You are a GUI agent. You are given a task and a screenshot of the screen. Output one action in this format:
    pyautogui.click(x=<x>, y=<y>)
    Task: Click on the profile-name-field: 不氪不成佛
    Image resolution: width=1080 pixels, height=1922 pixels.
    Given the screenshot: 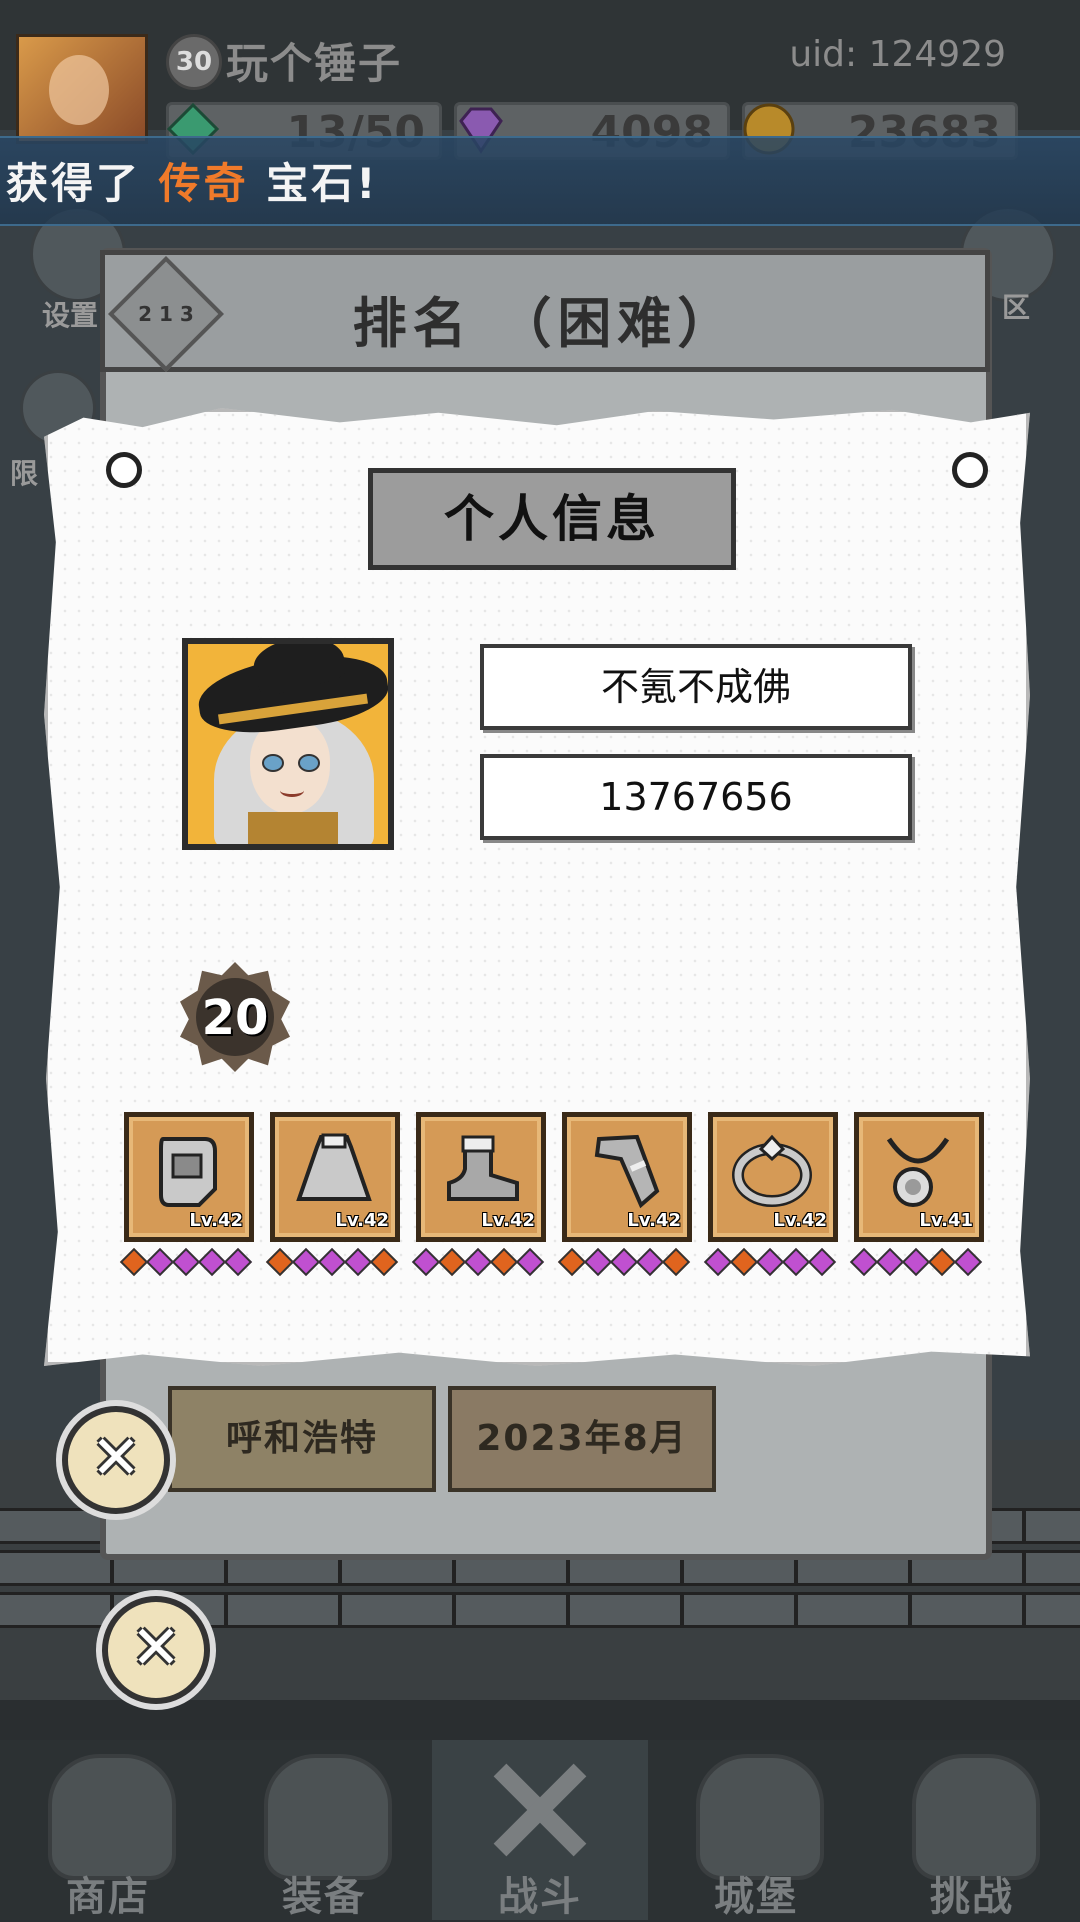 What is the action you would take?
    pyautogui.click(x=696, y=687)
    